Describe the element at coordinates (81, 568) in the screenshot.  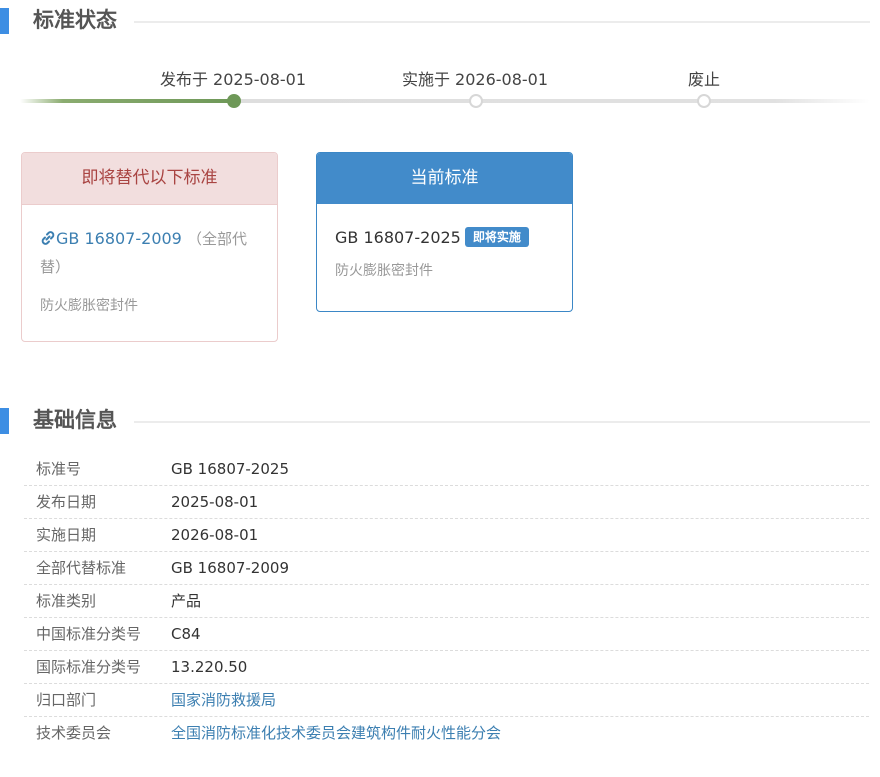
I see `info-label: 全部代替标准` at that location.